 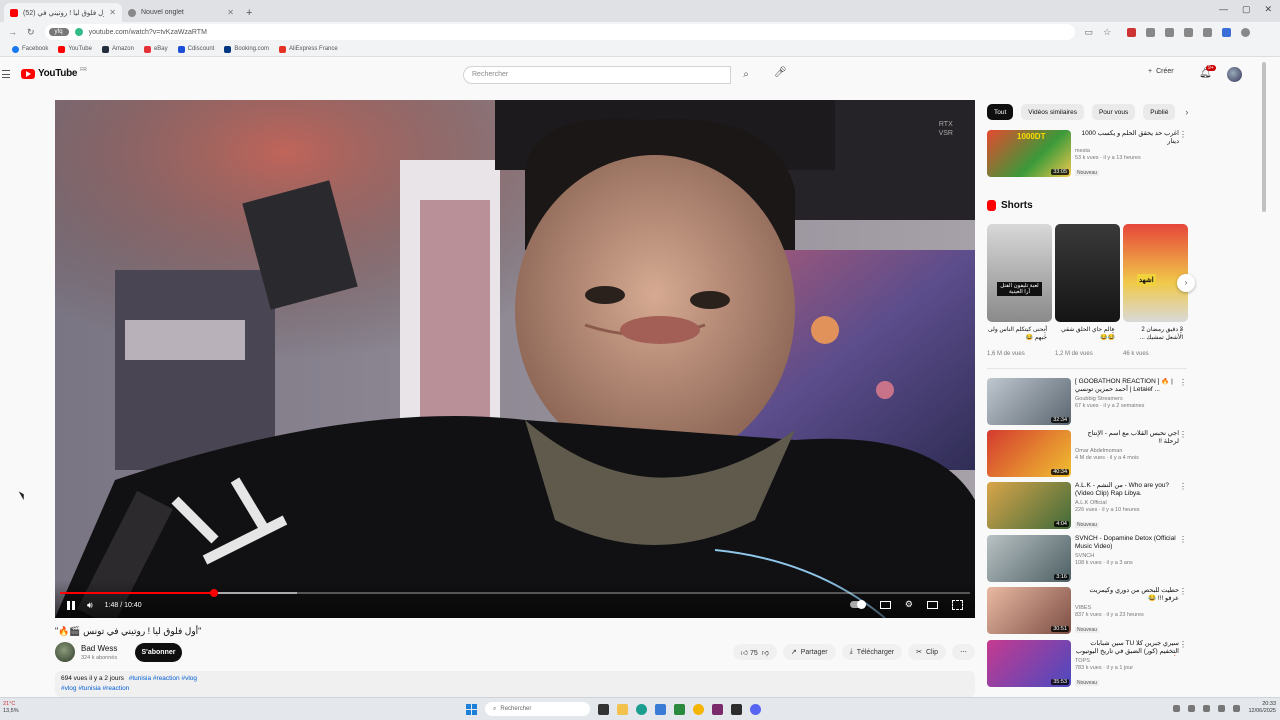 What do you see at coordinates (158, 652) in the screenshot?
I see `subscribe-button: S'abonner` at bounding box center [158, 652].